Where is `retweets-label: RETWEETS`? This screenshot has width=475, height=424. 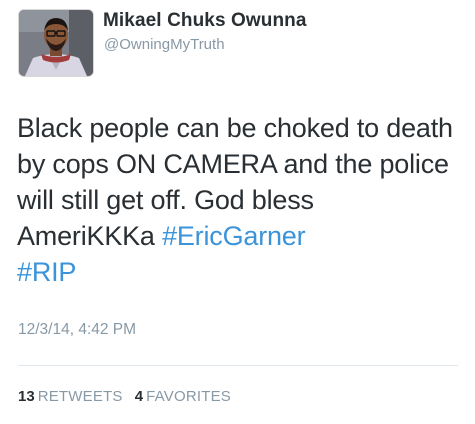
retweets-label: RETWEETS is located at coordinates (80, 396).